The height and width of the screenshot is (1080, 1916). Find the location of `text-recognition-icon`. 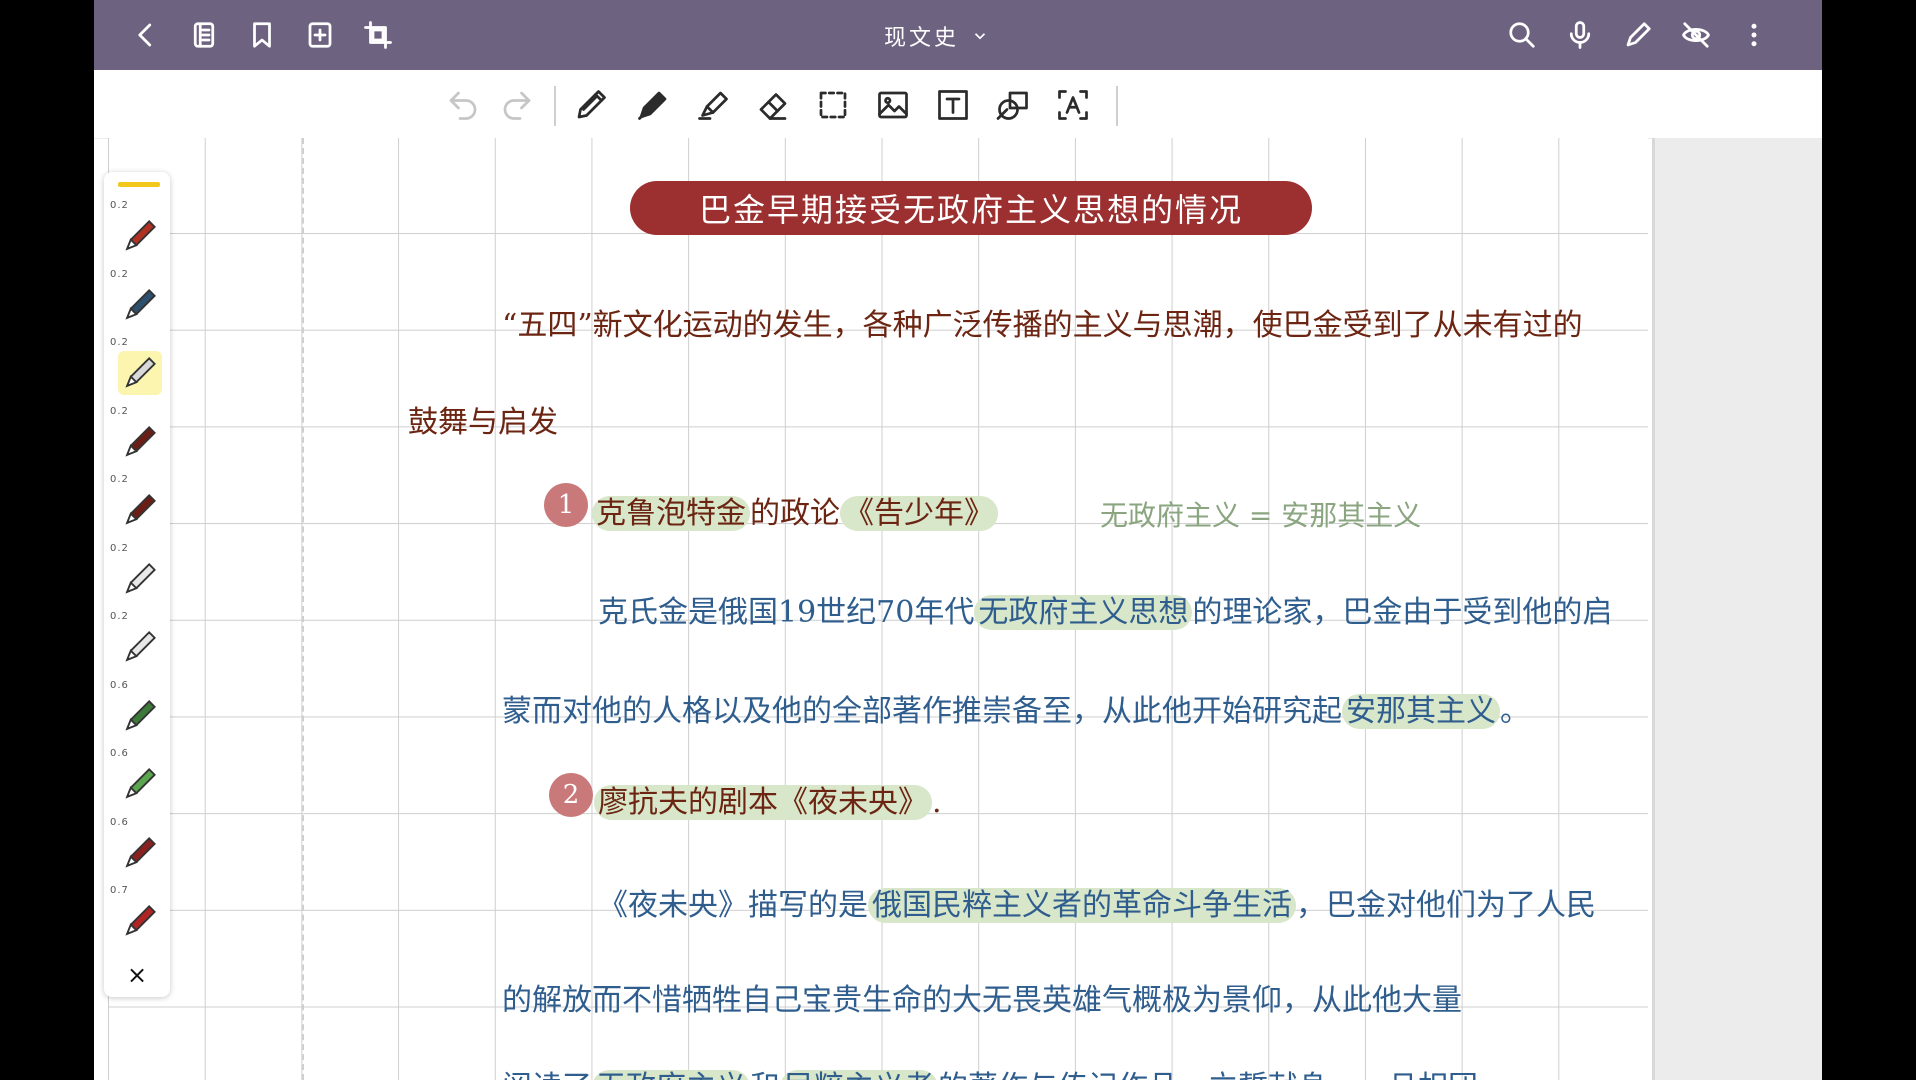

text-recognition-icon is located at coordinates (1073, 105).